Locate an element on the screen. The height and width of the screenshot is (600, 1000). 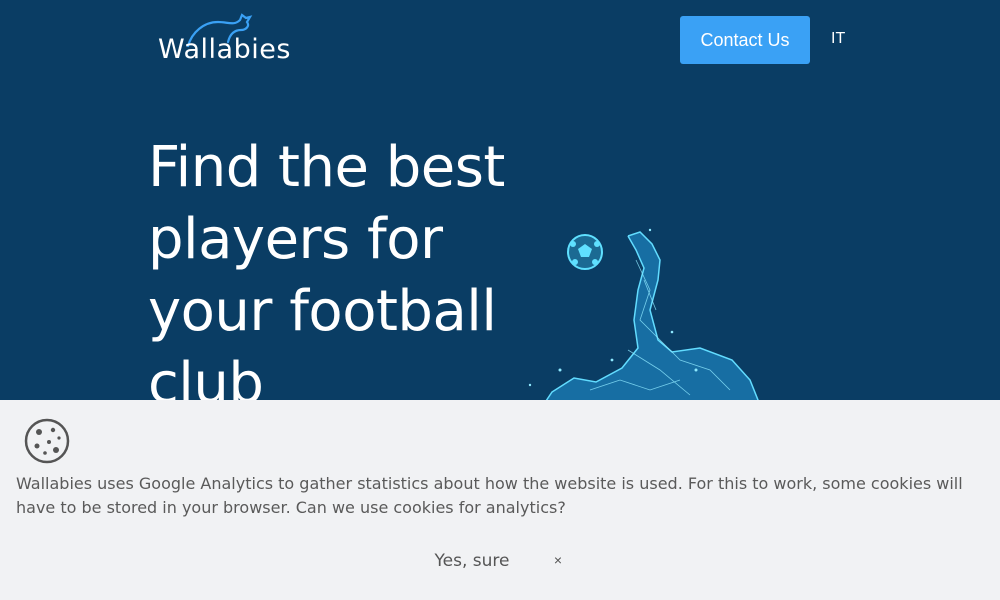
accept-cookies-button: Yes, sure is located at coordinates (472, 561).